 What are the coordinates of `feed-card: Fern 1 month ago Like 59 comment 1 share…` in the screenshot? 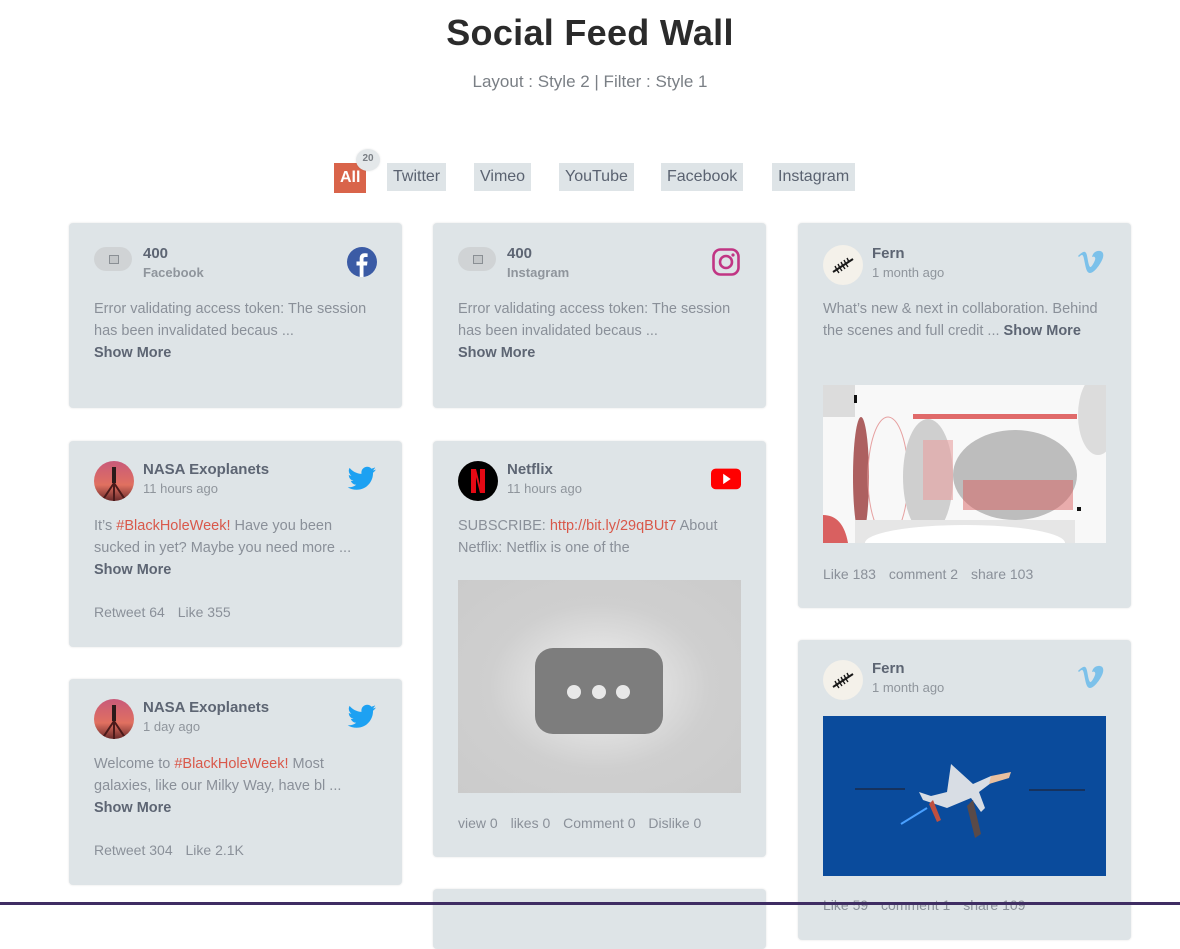 It's located at (964, 790).